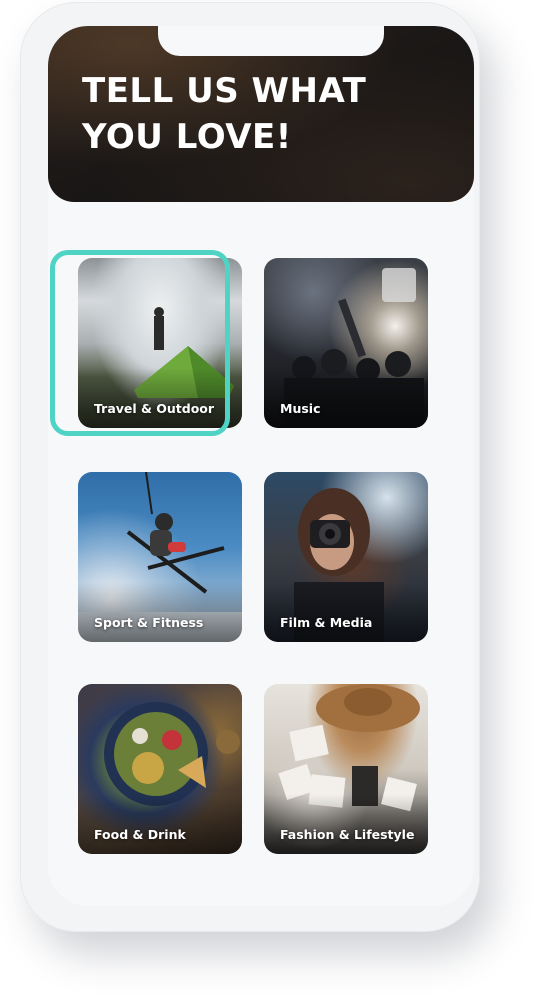  I want to click on category-card-fashion-lifestyle: Fashion & Lifestyle, so click(346, 769).